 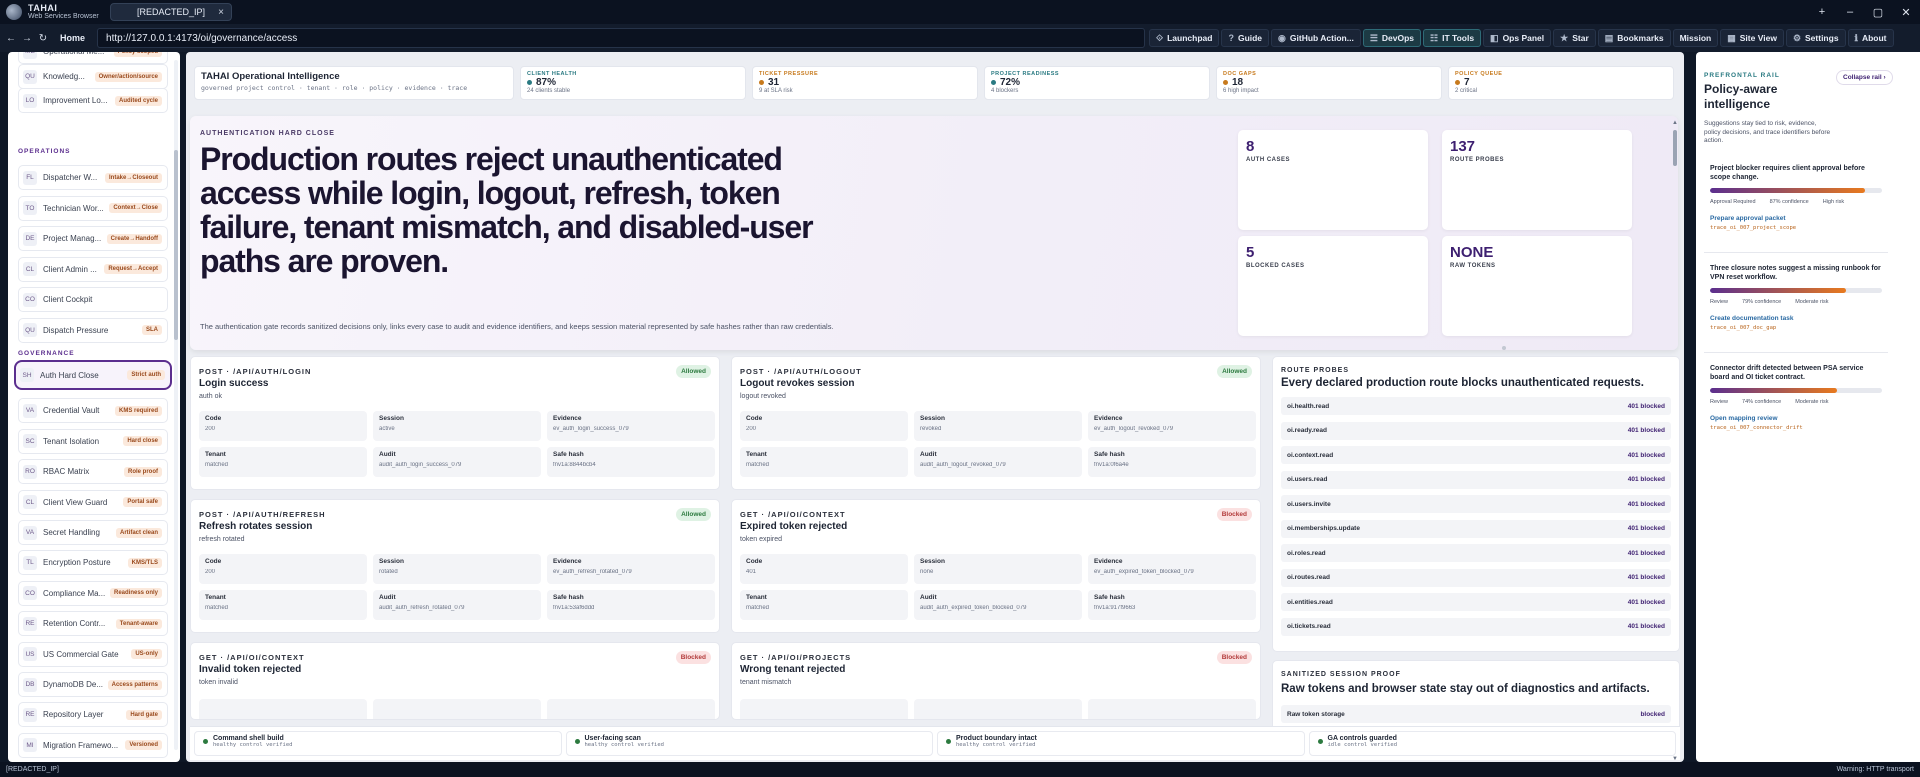 What do you see at coordinates (1822, 12) in the screenshot?
I see `new-window-icon: +` at bounding box center [1822, 12].